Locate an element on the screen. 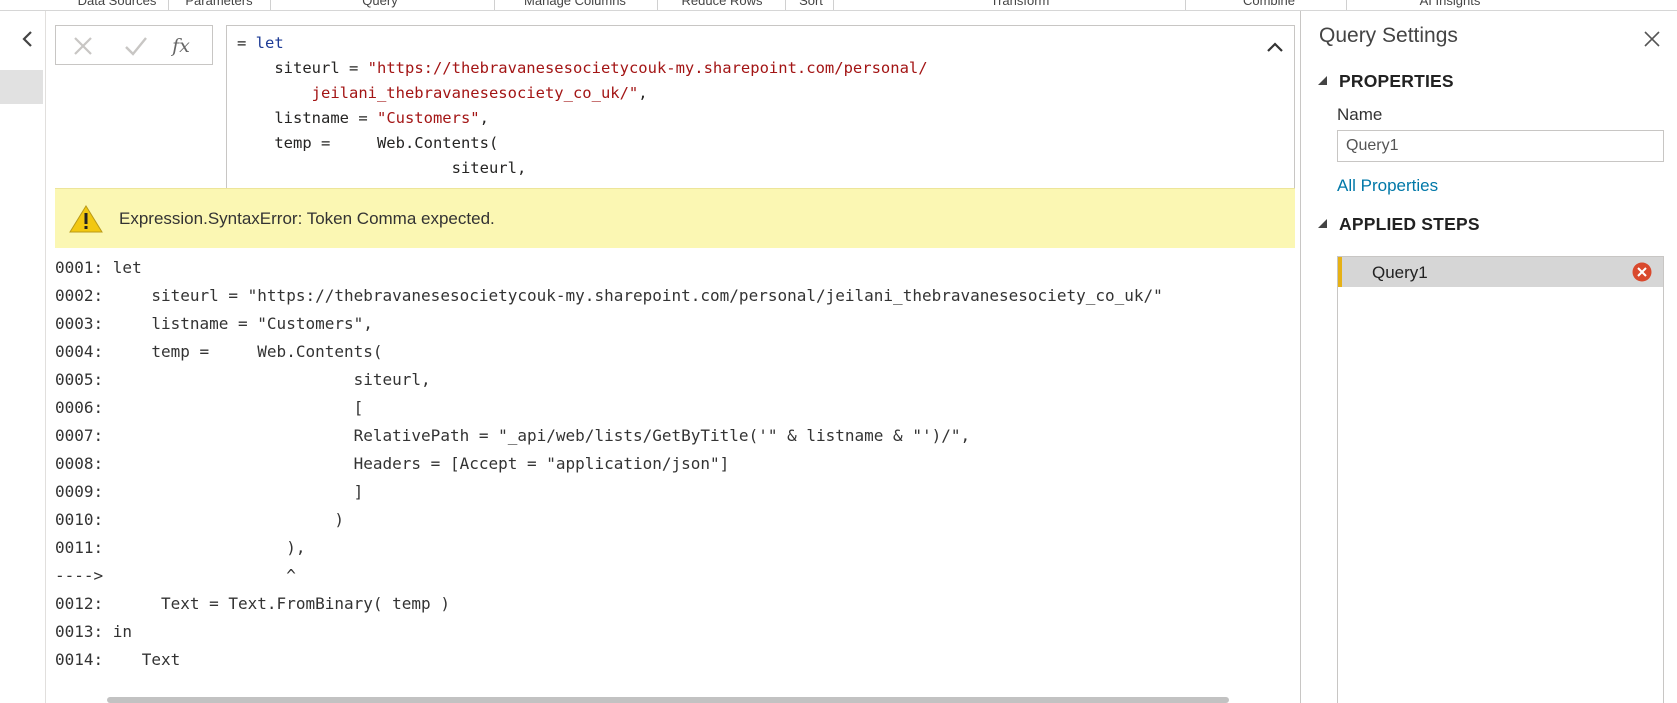  properties-section-header: PROPERTIES is located at coordinates (1386, 81).